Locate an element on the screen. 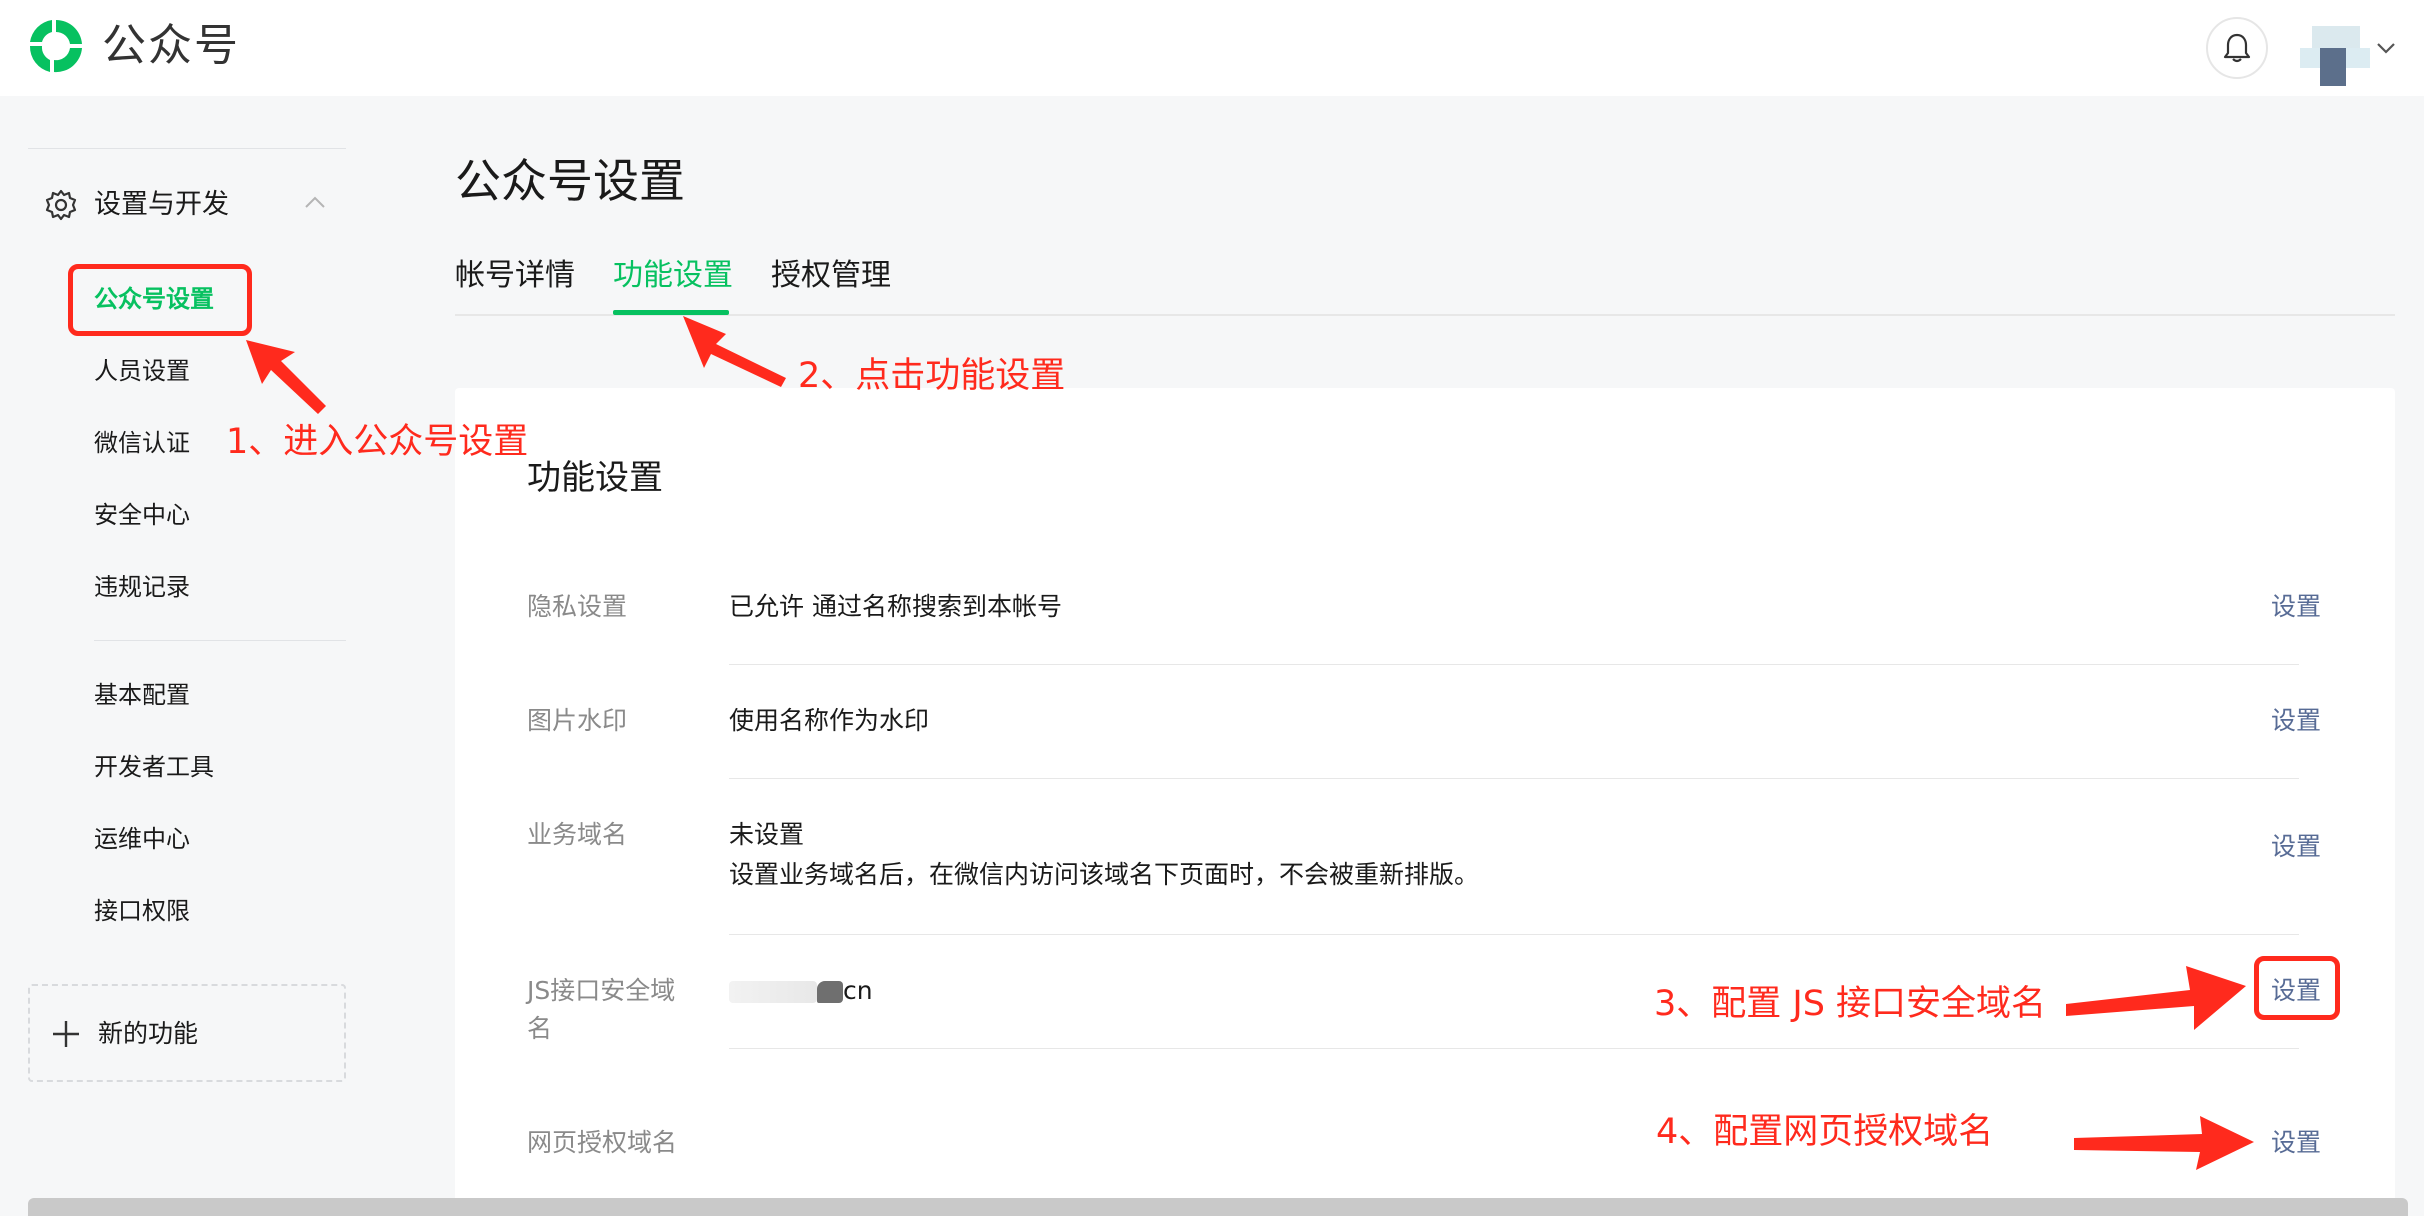 Image resolution: width=2424 pixels, height=1216 pixels. tab-authorization-management: 授权管理 is located at coordinates (831, 276).